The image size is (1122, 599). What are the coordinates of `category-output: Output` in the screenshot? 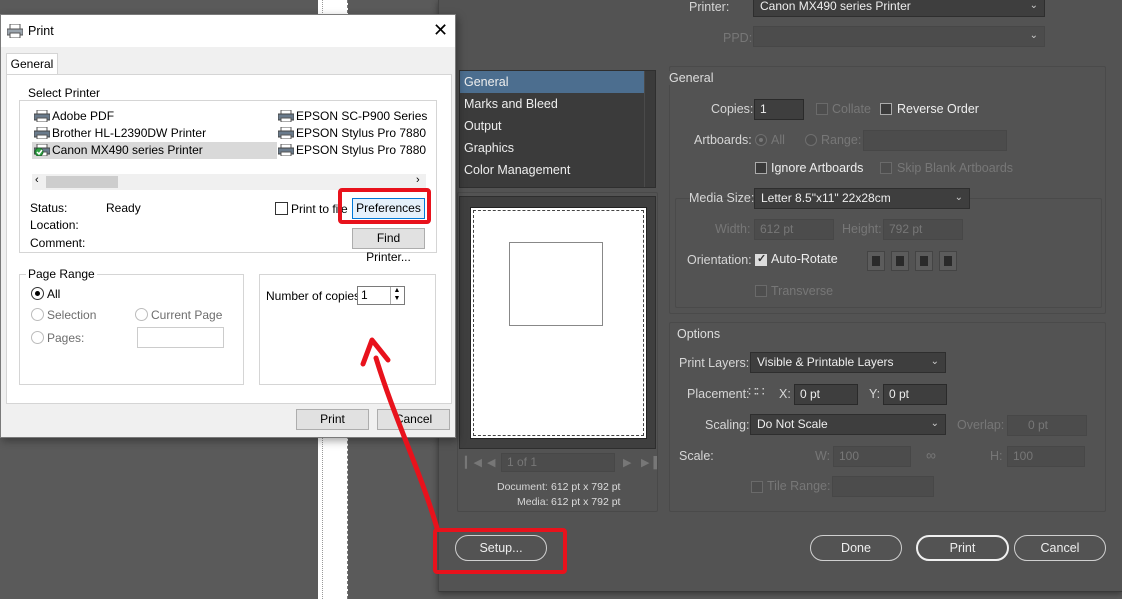 It's located at (557, 126).